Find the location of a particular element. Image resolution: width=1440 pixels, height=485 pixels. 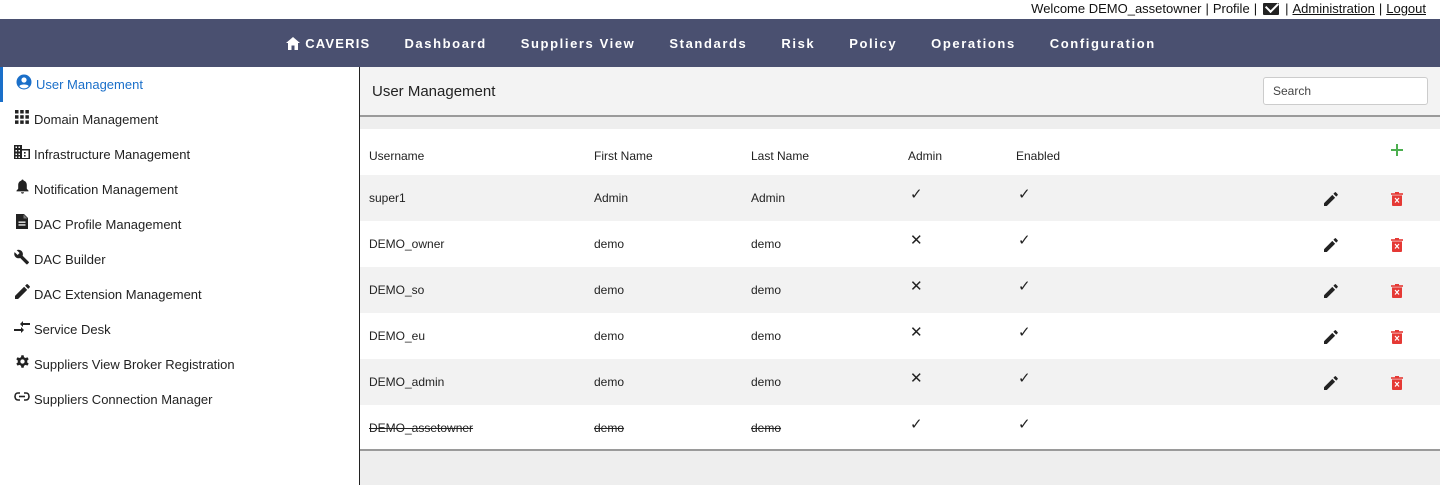

nav-standards: Standards is located at coordinates (708, 43).